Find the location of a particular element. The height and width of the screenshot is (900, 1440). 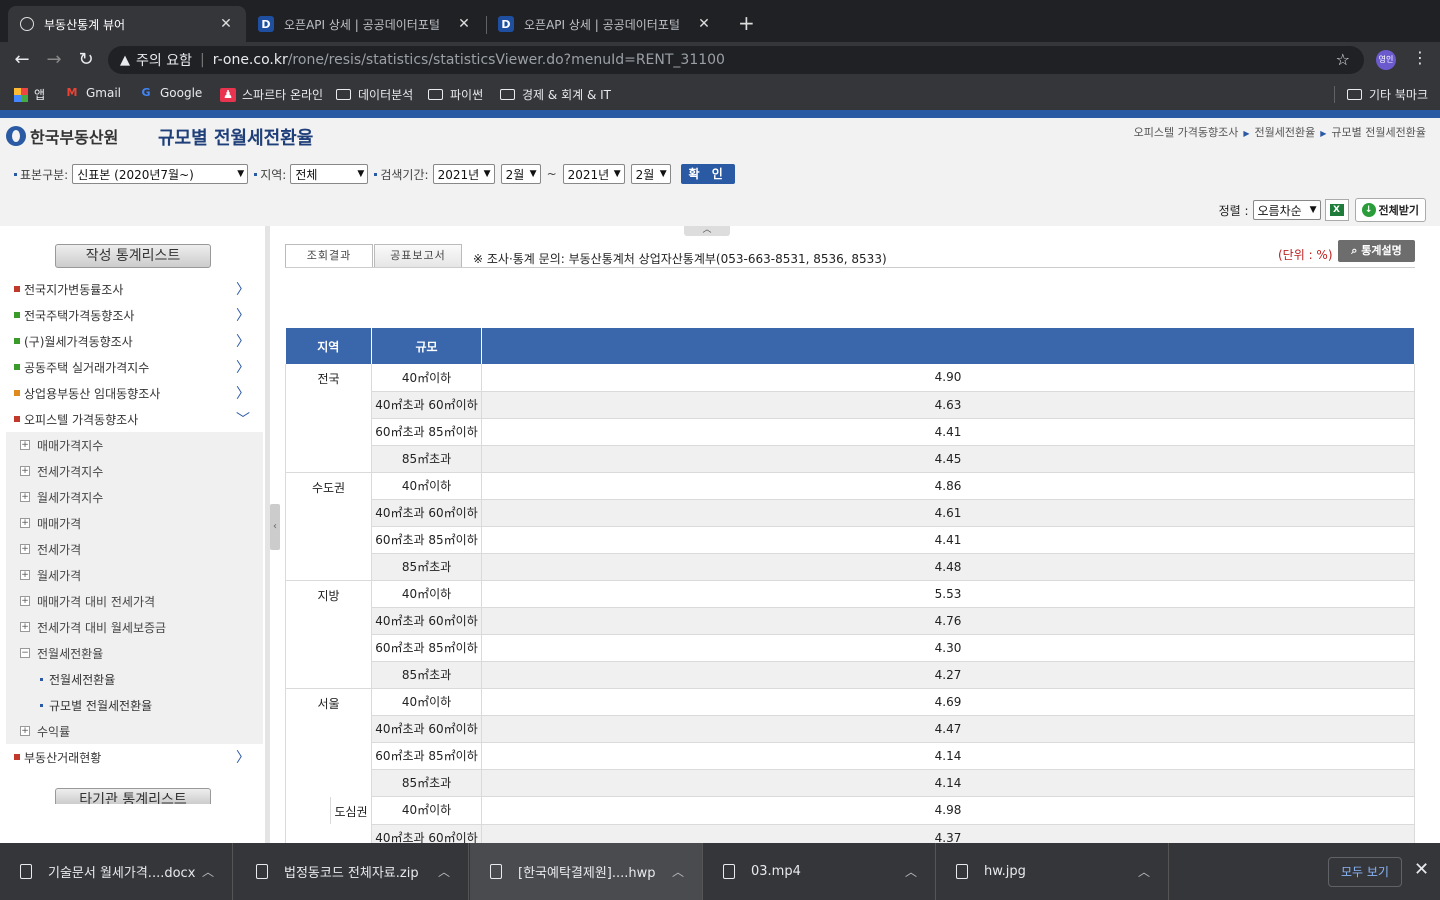

sidebar-item-apartment-index: 공동주택 실거래가격지수 〉 is located at coordinates (133, 367).